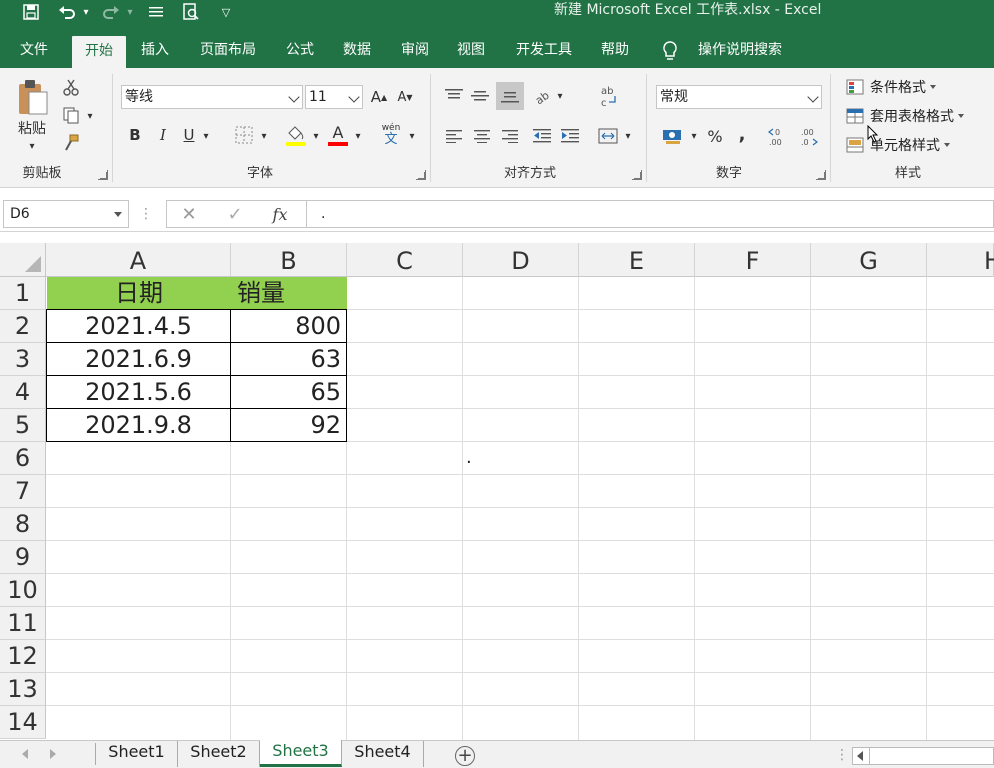 The height and width of the screenshot is (768, 994). Describe the element at coordinates (869, 260) in the screenshot. I see `column-header-g: G` at that location.